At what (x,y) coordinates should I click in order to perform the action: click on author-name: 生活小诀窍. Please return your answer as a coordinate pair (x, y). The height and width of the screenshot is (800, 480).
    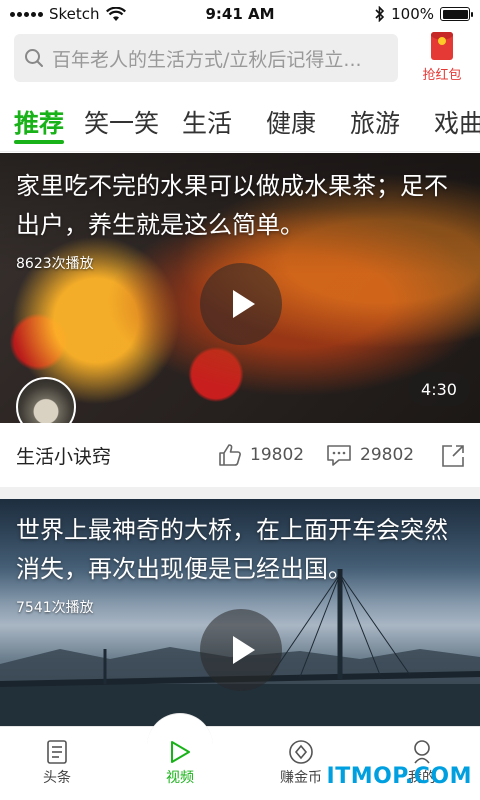
    Looking at the image, I should click on (63, 455).